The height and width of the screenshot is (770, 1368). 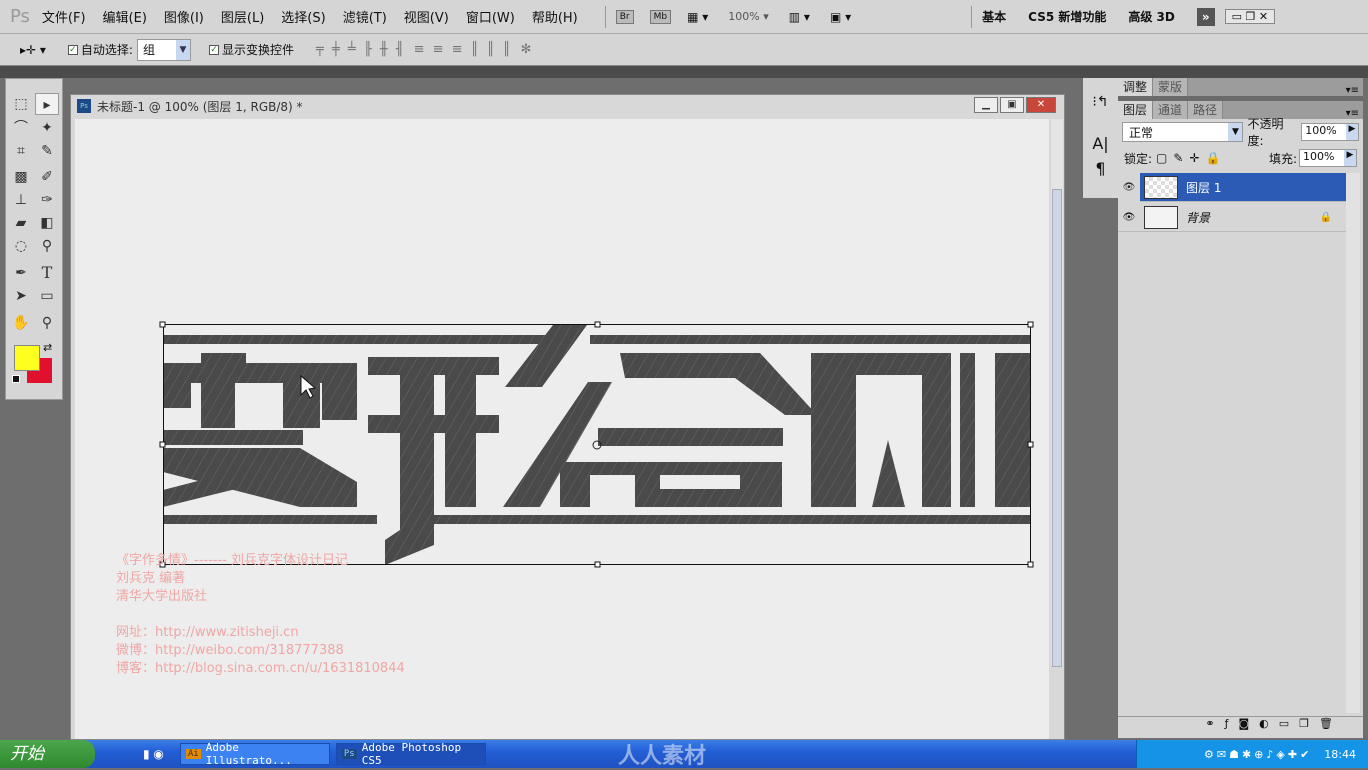 I want to click on history-brush-icon: ✑, so click(x=47, y=200).